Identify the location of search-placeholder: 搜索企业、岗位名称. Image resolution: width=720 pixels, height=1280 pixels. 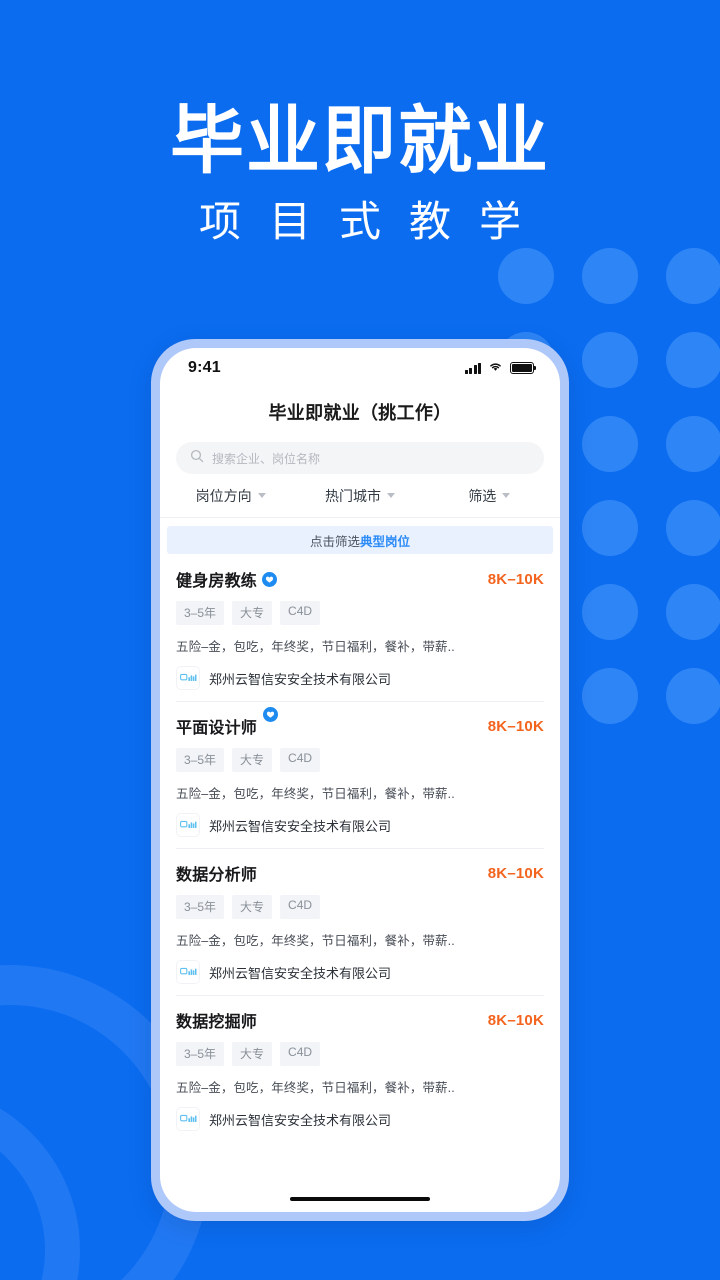
(266, 458).